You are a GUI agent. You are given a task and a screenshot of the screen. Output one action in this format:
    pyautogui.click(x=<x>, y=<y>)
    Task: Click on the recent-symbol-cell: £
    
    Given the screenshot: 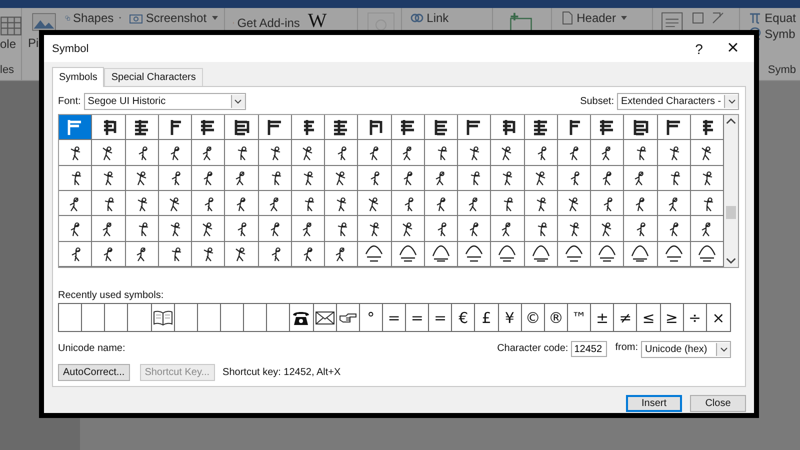 What is the action you would take?
    pyautogui.click(x=487, y=317)
    